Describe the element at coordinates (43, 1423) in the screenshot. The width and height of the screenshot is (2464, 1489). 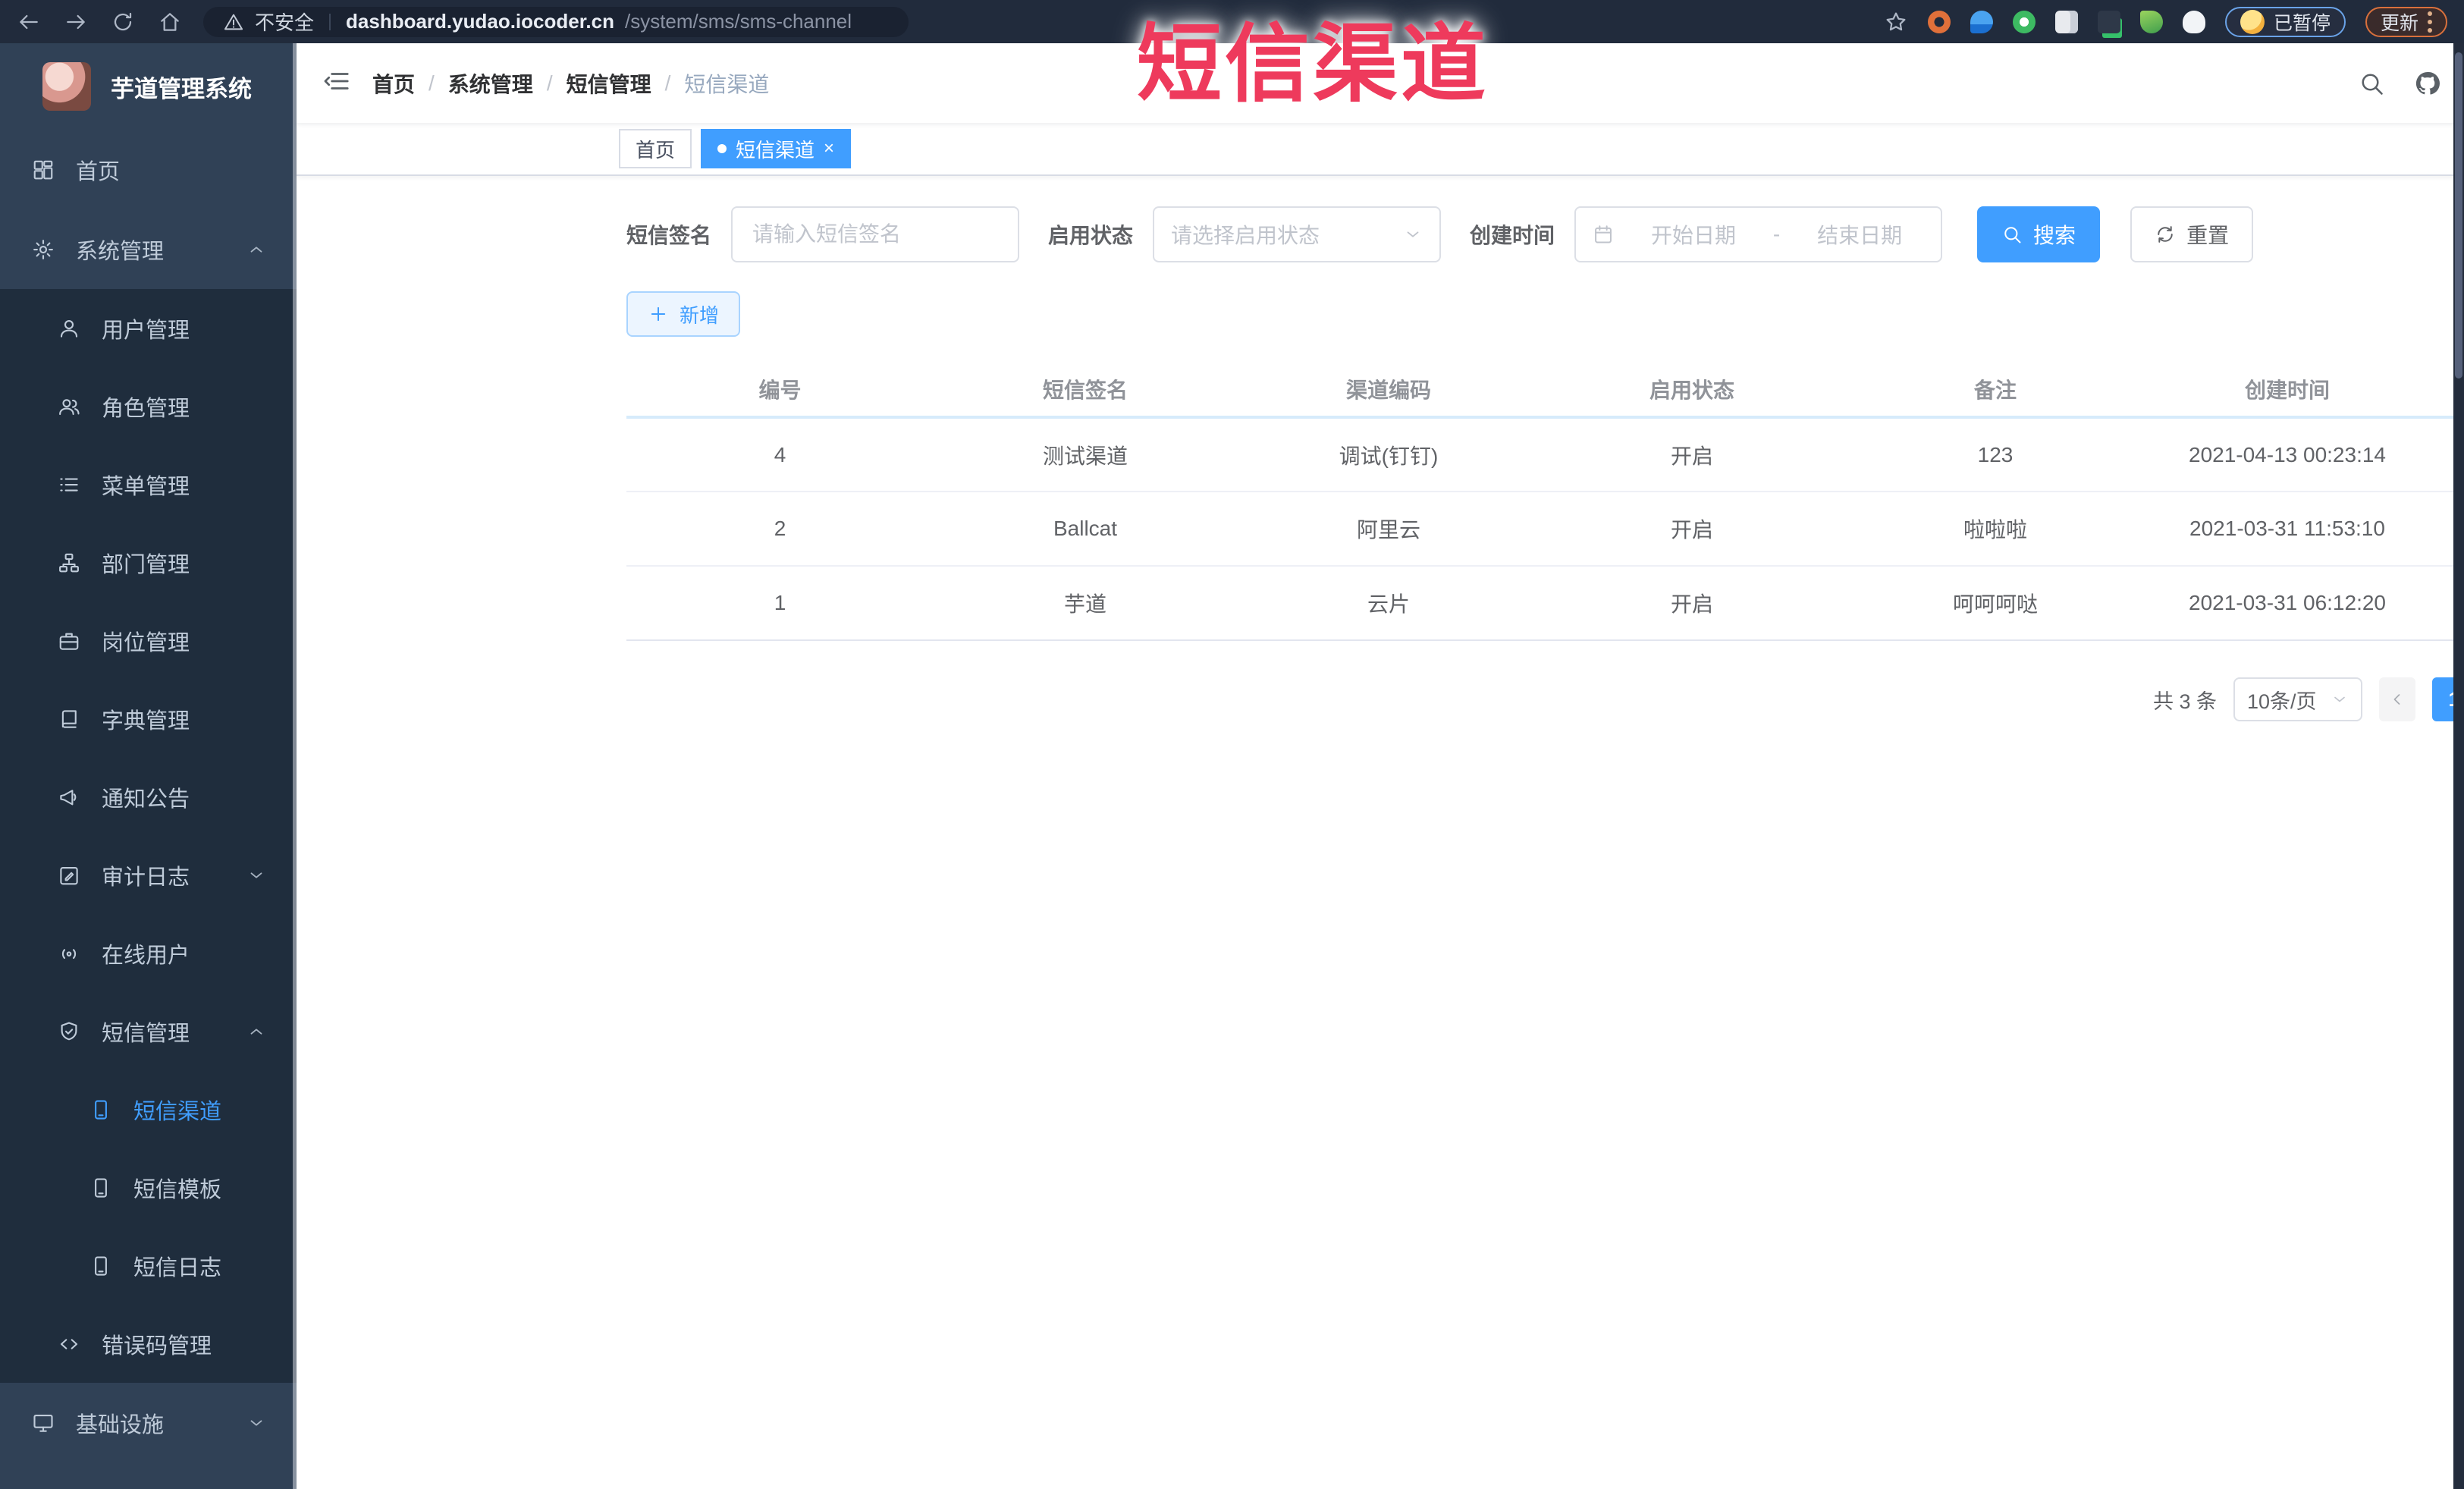
I see `monitor-icon` at that location.